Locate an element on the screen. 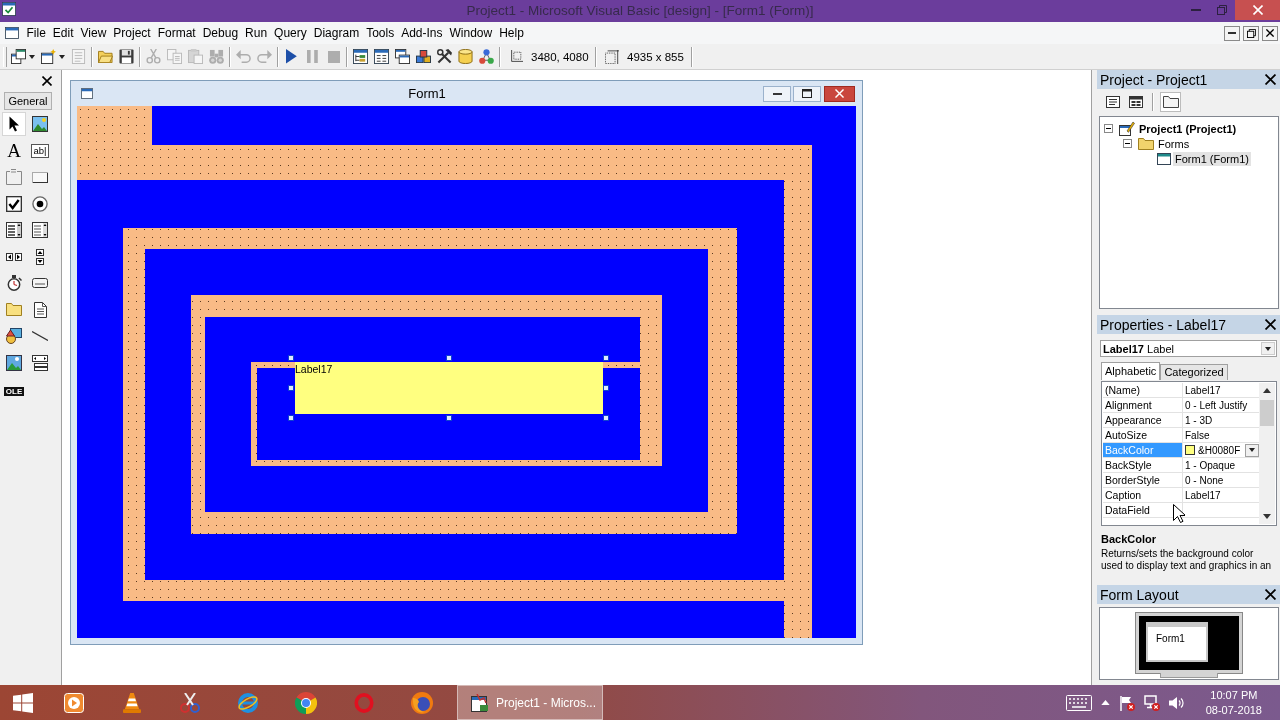  traffic-cone-icon is located at coordinates (132, 702).